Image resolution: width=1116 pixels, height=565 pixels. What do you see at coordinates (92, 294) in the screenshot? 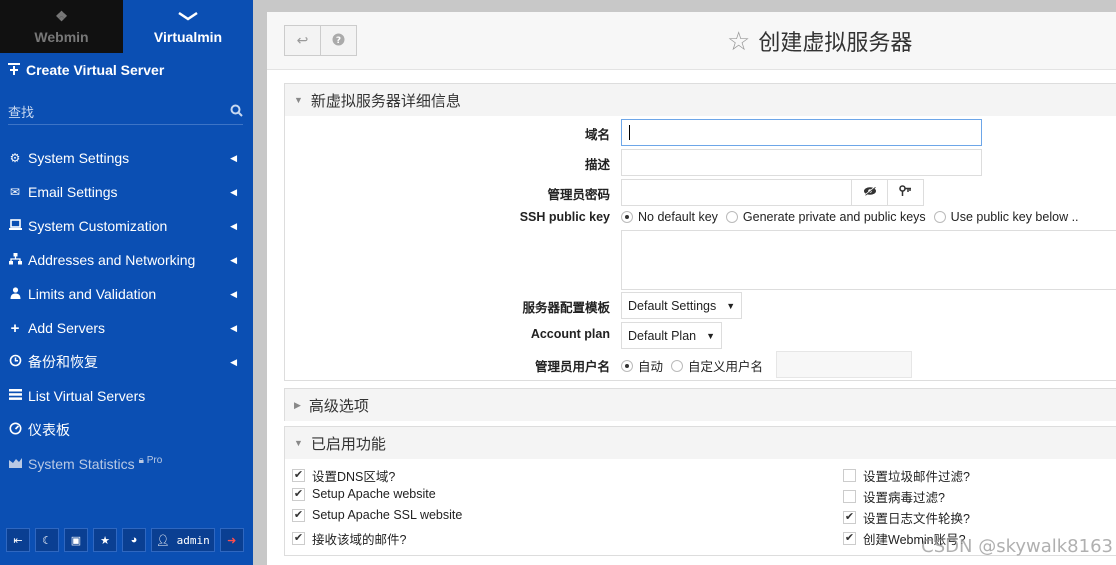
I see `sidebar-item-label: Limits and Validation` at bounding box center [92, 294].